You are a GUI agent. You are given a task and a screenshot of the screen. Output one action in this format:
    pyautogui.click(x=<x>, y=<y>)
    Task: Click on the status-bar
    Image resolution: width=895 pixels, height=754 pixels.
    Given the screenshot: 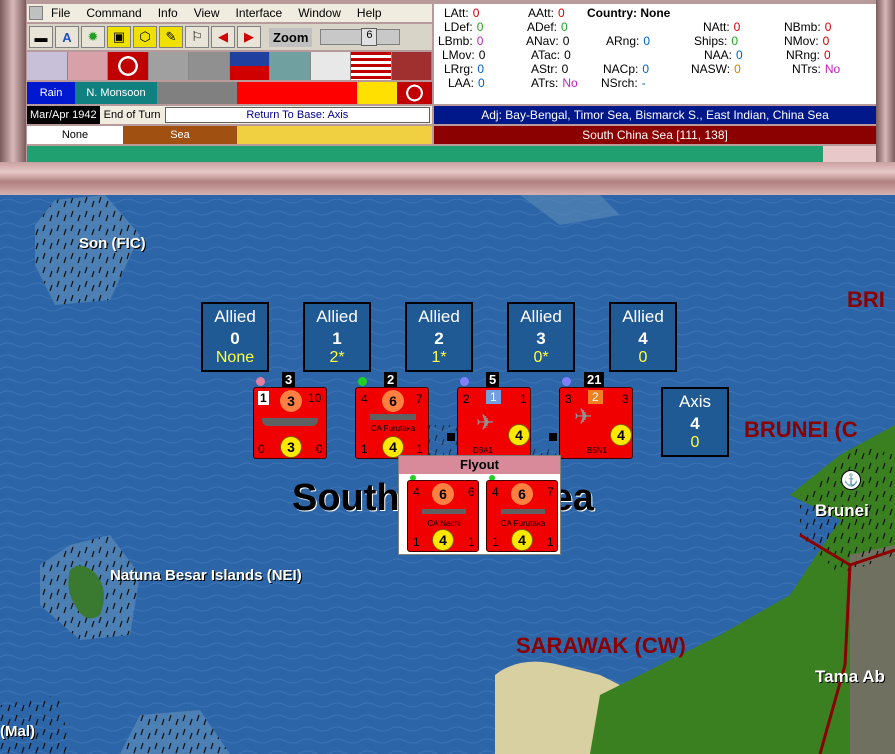 What is the action you would take?
    pyautogui.click(x=425, y=154)
    